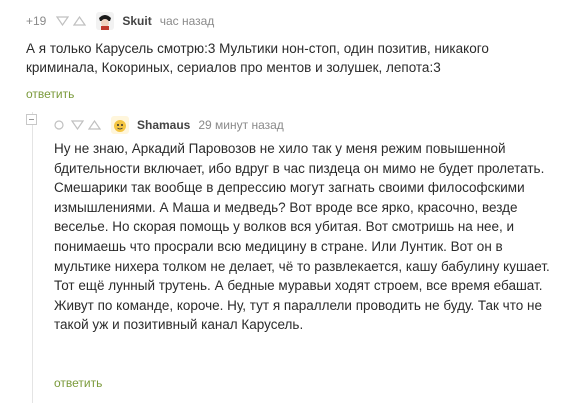 Image resolution: width=570 pixels, height=403 pixels. I want to click on author-name: Shamaus, so click(163, 125).